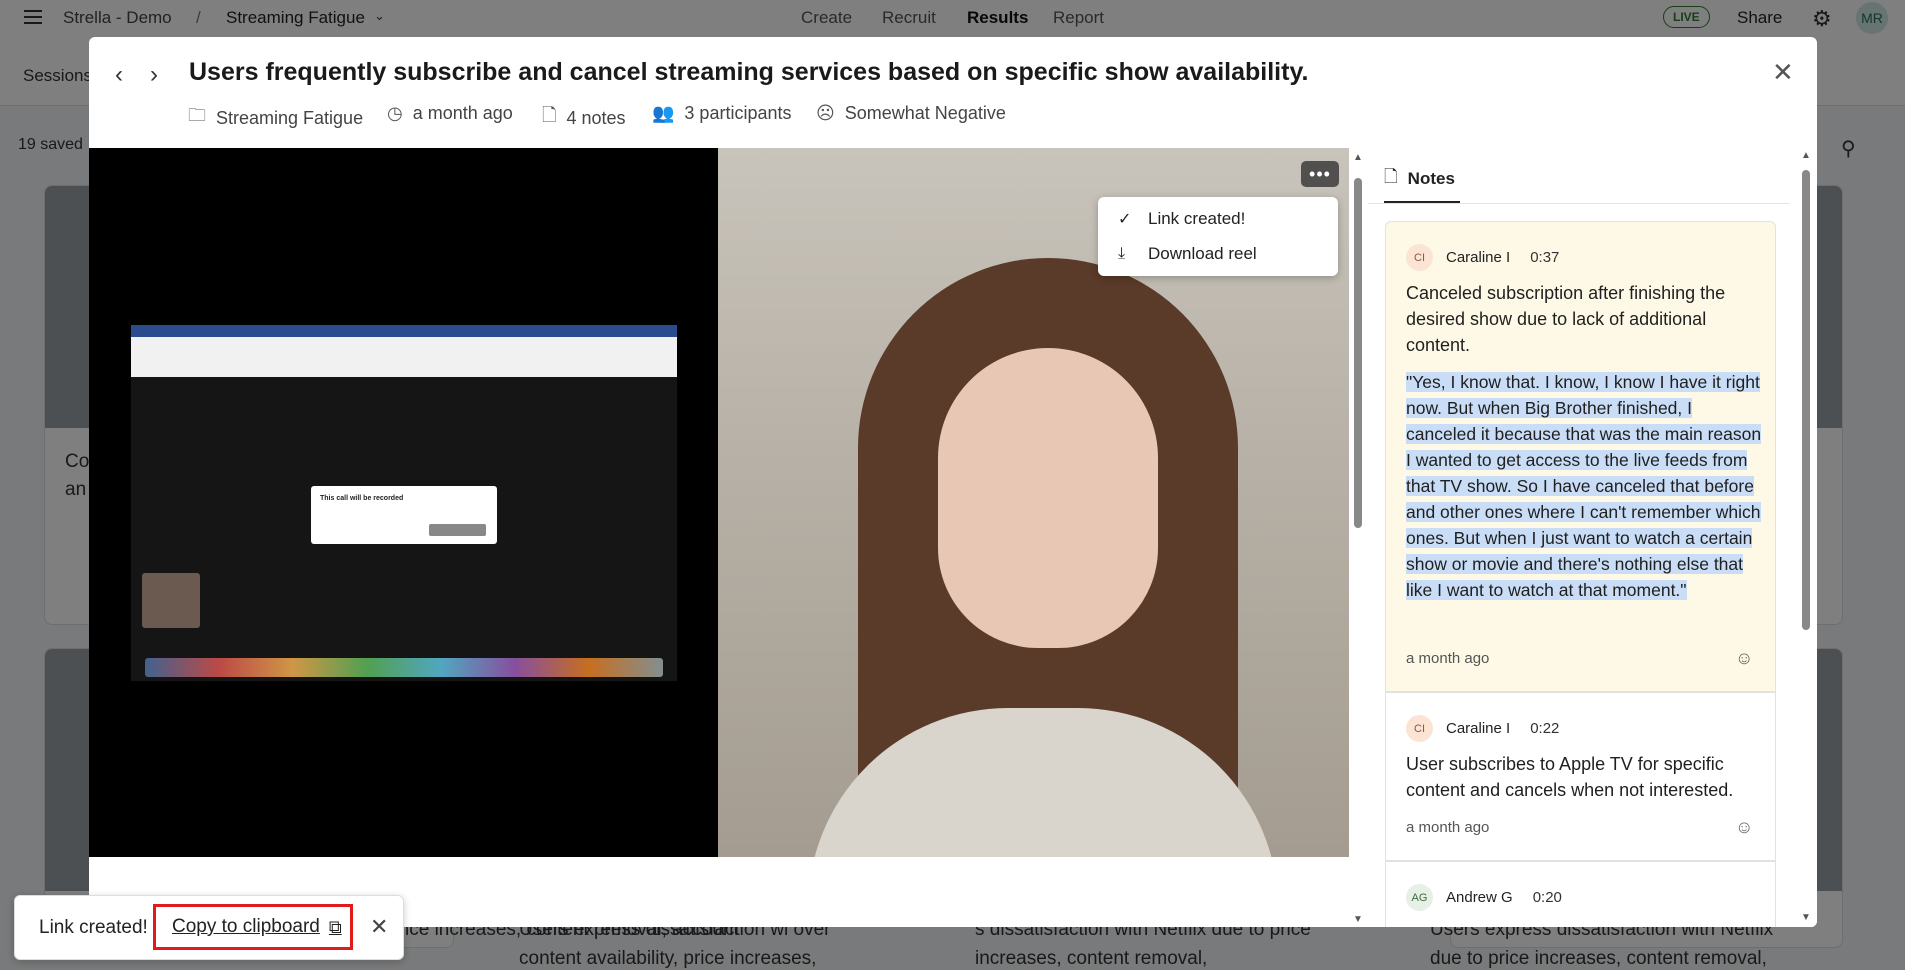 The width and height of the screenshot is (1905, 970). I want to click on copy-label: Copy to clipboard, so click(246, 926).